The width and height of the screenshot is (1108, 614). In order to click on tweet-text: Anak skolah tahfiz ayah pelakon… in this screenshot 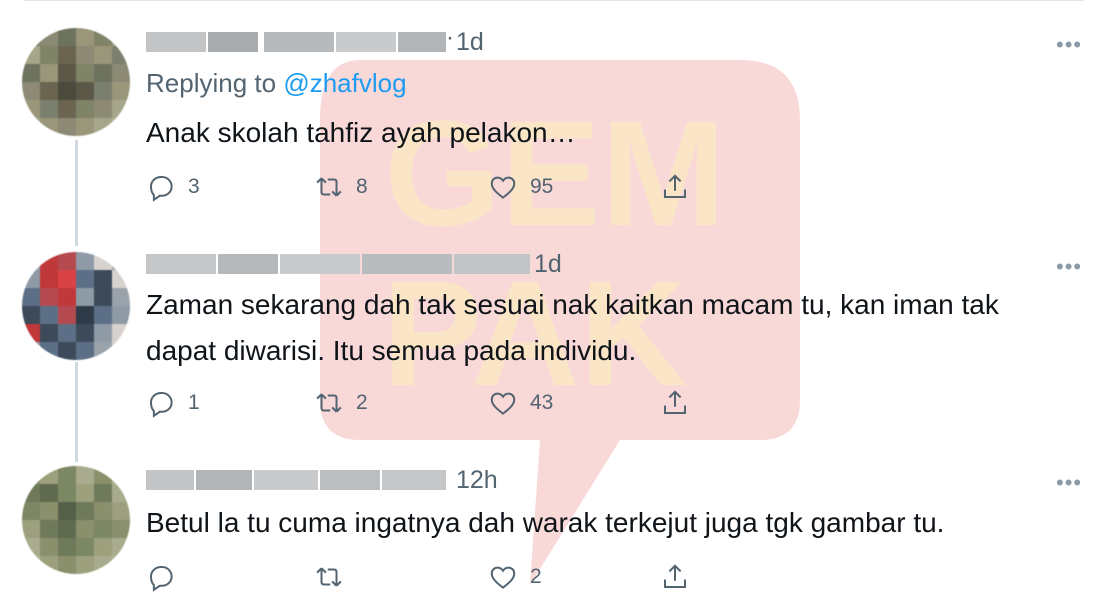, I will do `click(361, 132)`.